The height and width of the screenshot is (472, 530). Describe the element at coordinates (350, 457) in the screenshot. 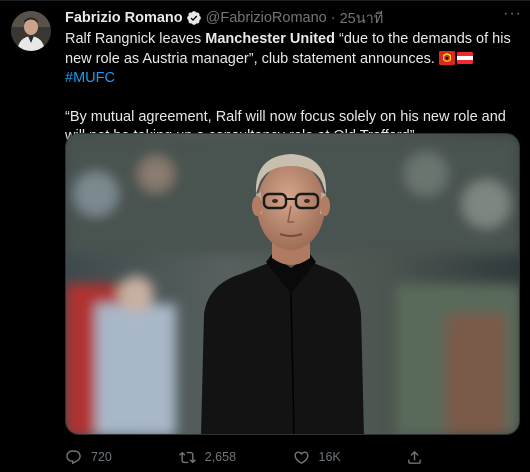

I see `like-button: 16K` at that location.